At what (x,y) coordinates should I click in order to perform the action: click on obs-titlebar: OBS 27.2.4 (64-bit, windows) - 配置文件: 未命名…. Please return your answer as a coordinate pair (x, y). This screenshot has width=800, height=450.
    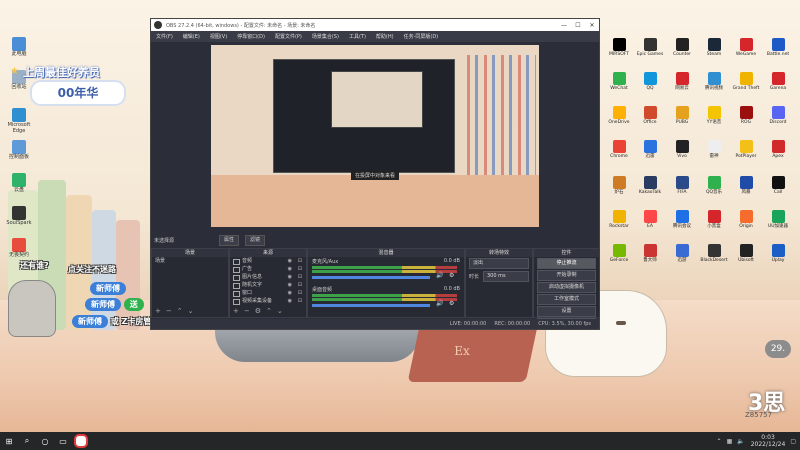
    Looking at the image, I should click on (375, 25).